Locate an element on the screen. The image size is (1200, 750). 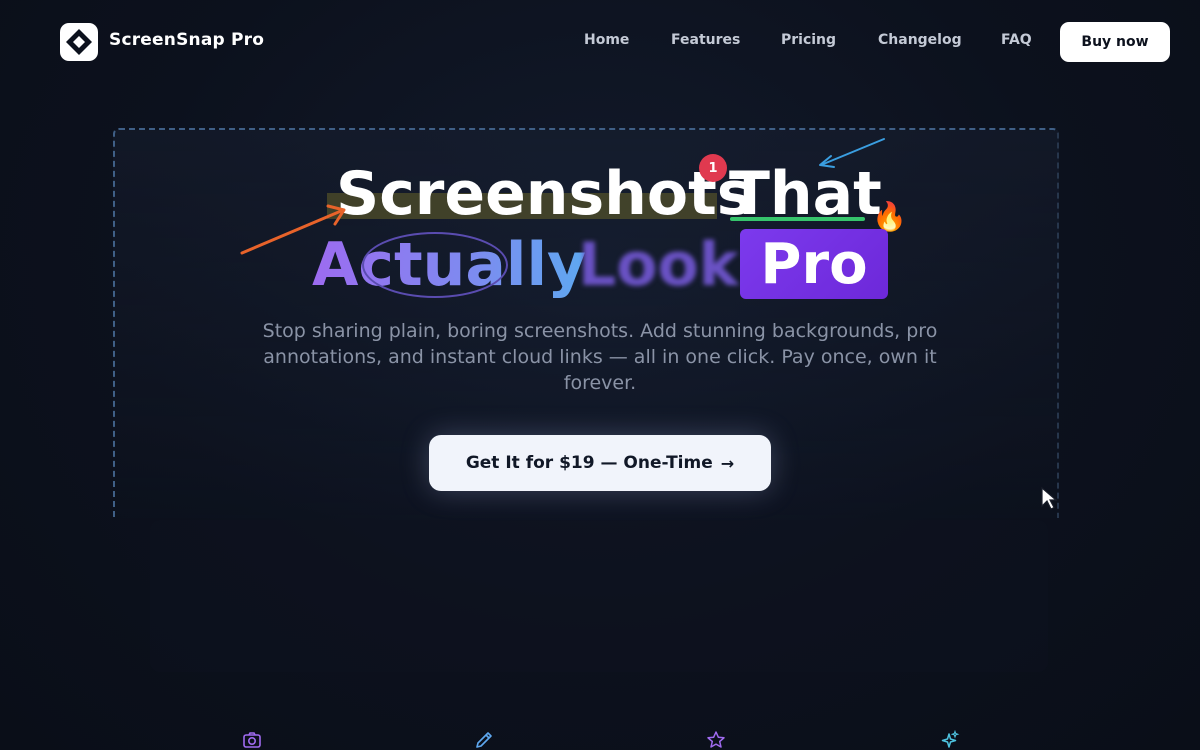
pencil-icon is located at coordinates (484, 740).